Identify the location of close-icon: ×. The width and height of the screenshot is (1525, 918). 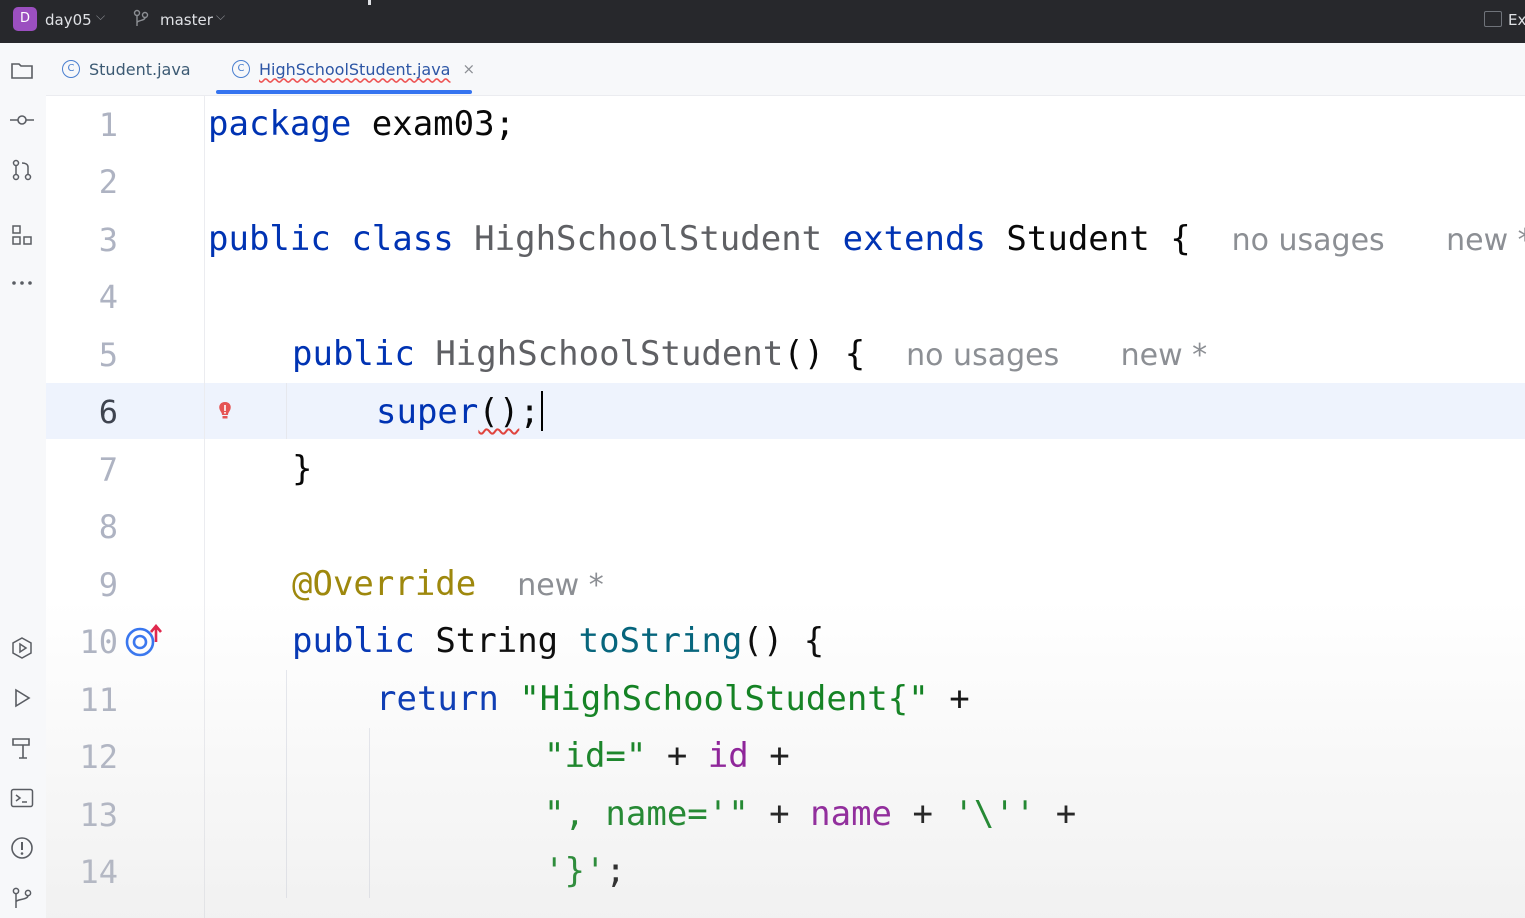
(468, 69).